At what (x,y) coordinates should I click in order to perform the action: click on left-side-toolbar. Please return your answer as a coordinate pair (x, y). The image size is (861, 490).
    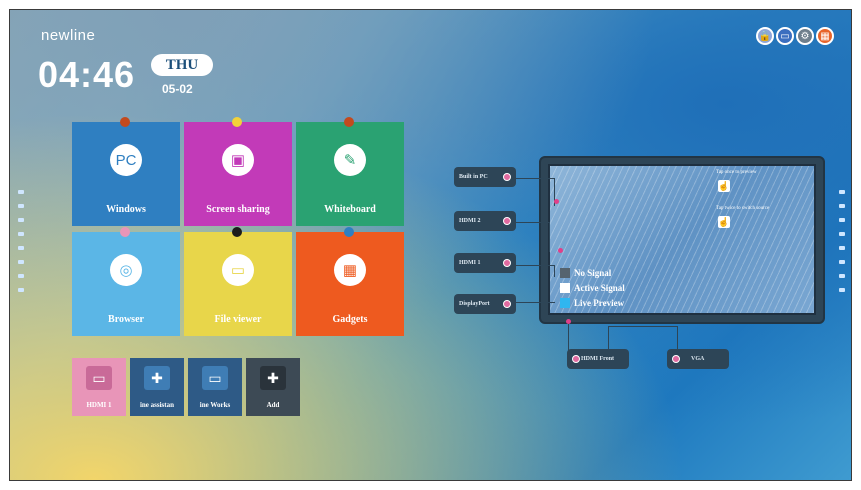
    Looking at the image, I should click on (21, 241).